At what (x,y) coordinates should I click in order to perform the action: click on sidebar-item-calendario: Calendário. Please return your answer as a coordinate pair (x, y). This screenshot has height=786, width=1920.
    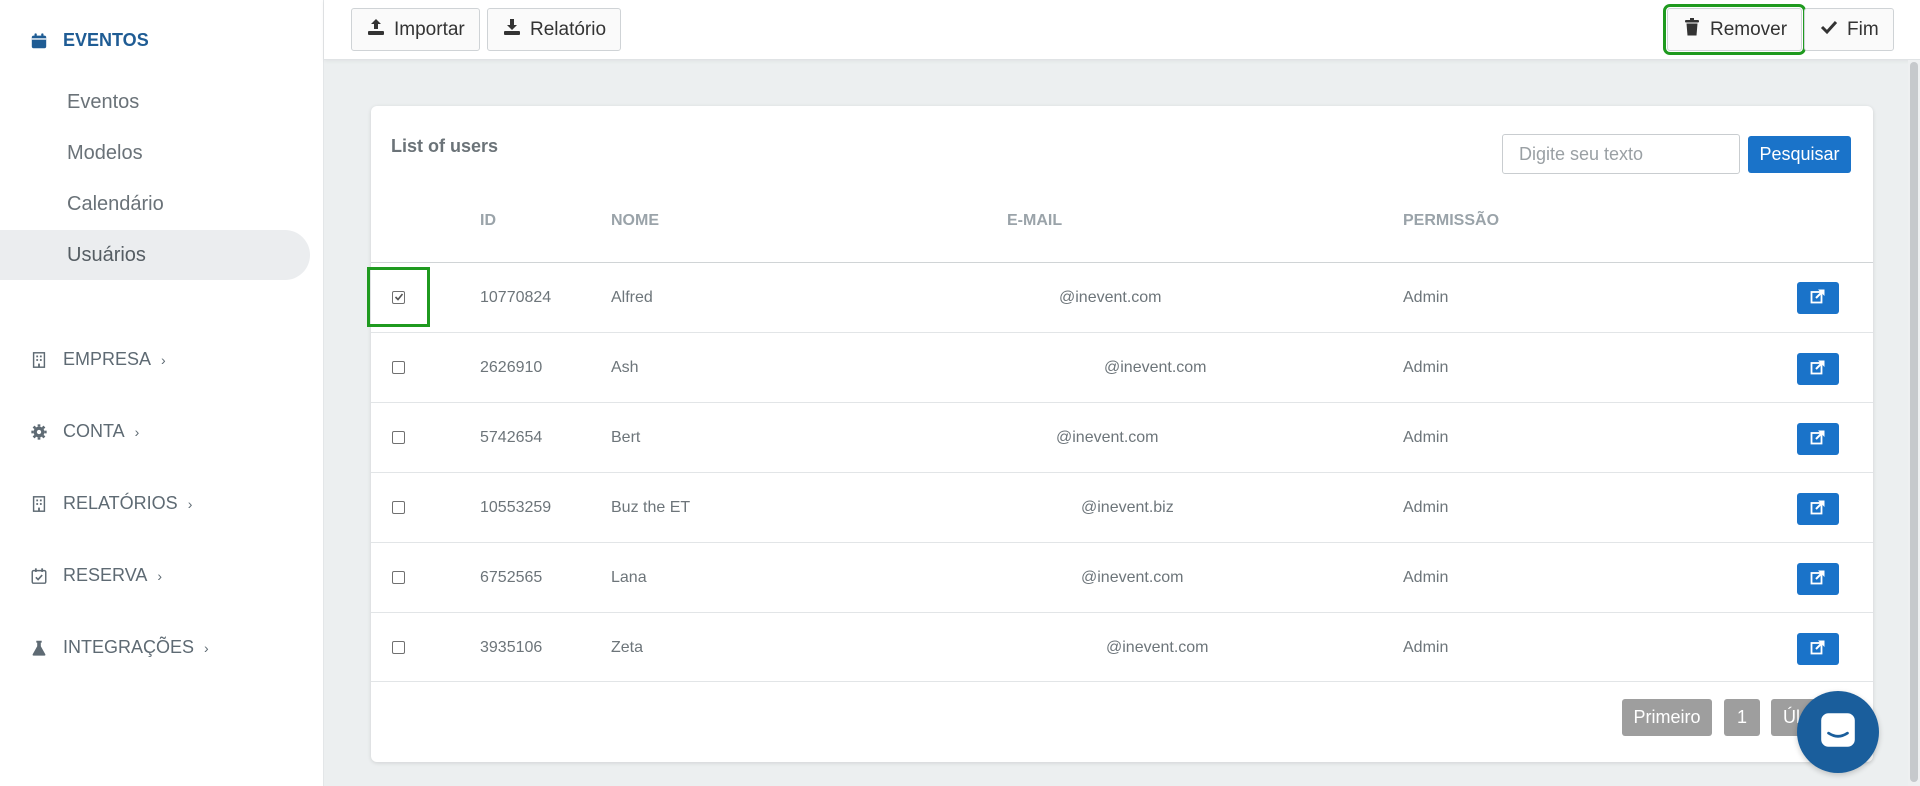
    Looking at the image, I should click on (155, 204).